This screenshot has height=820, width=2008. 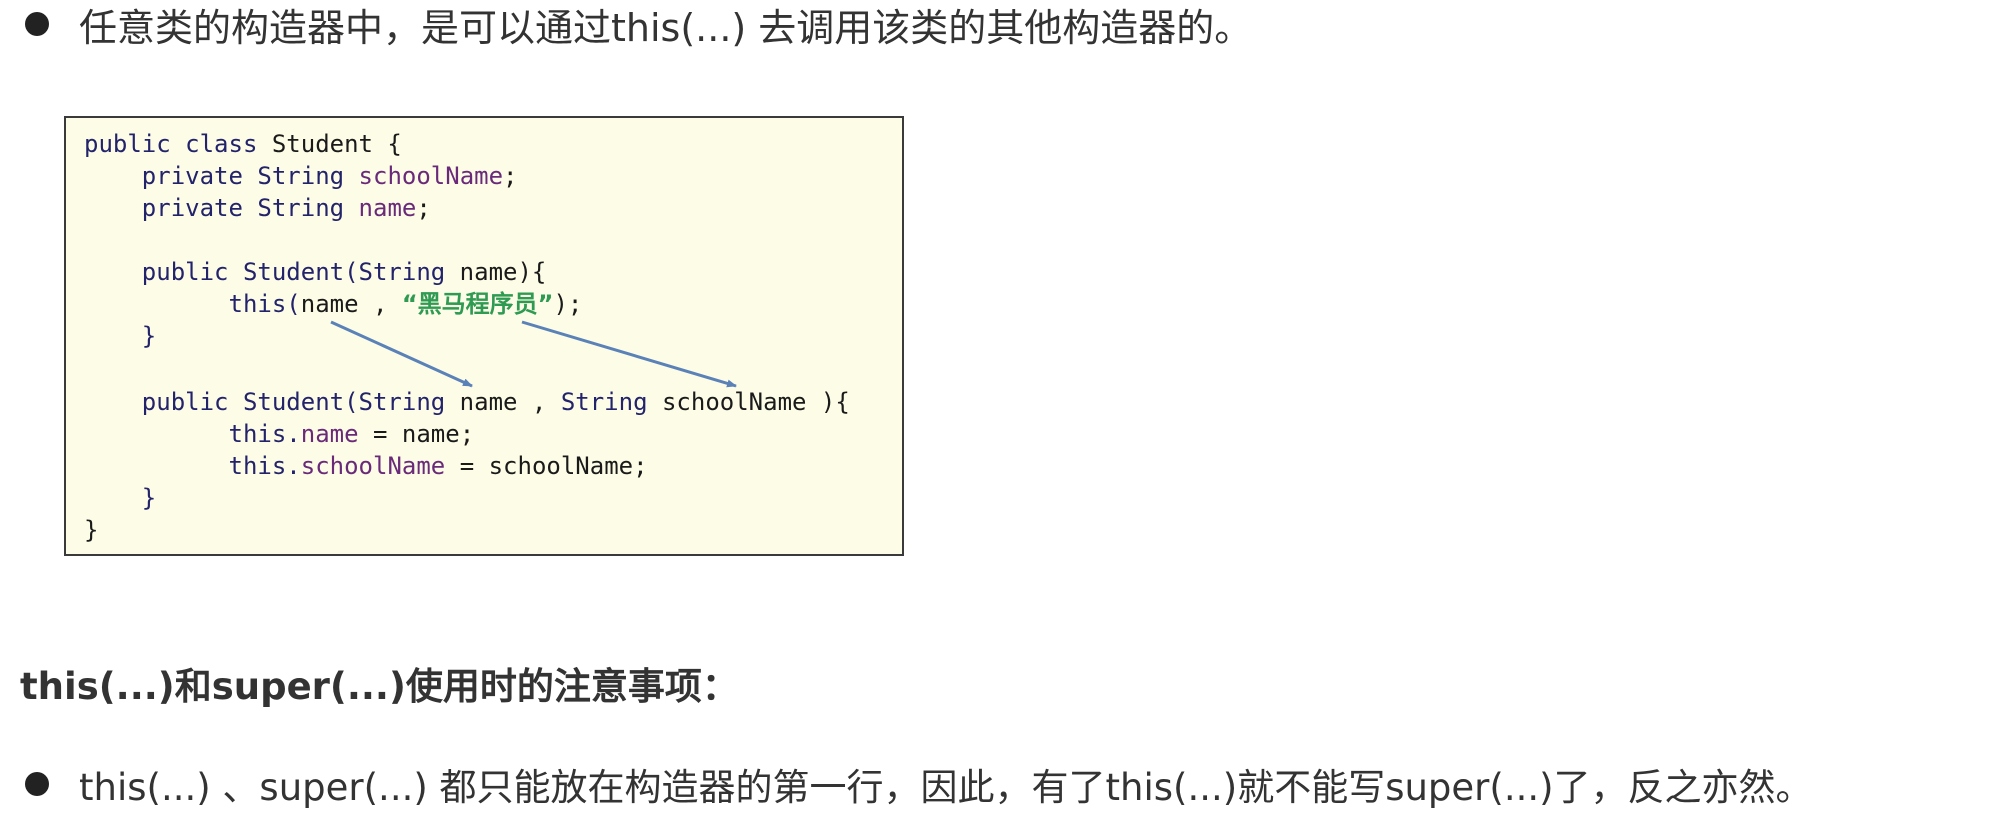 I want to click on code-text: = schoolName;, so click(x=546, y=466).